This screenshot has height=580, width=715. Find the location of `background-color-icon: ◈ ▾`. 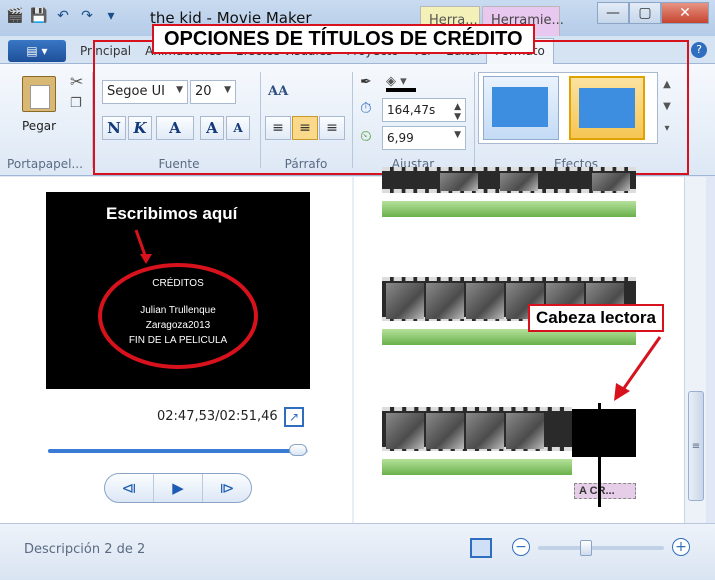

background-color-icon: ◈ ▾ is located at coordinates (401, 83).